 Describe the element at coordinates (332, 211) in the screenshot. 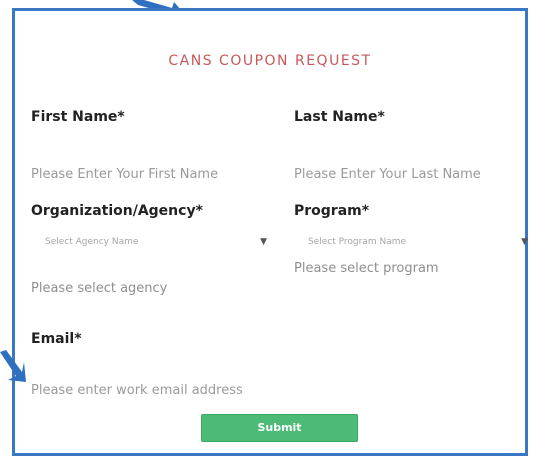

I see `program-label: Program*` at that location.